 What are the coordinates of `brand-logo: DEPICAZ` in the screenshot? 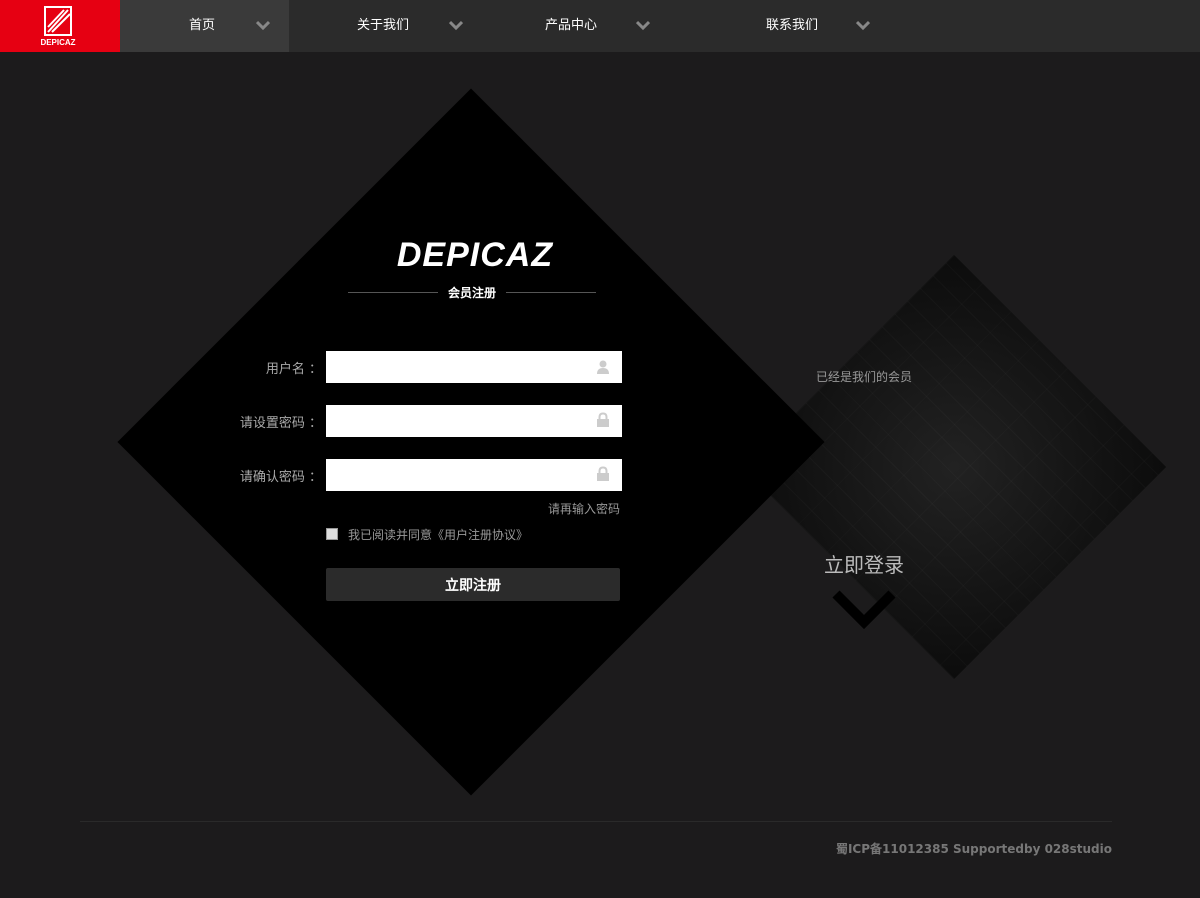 It's located at (475, 254).